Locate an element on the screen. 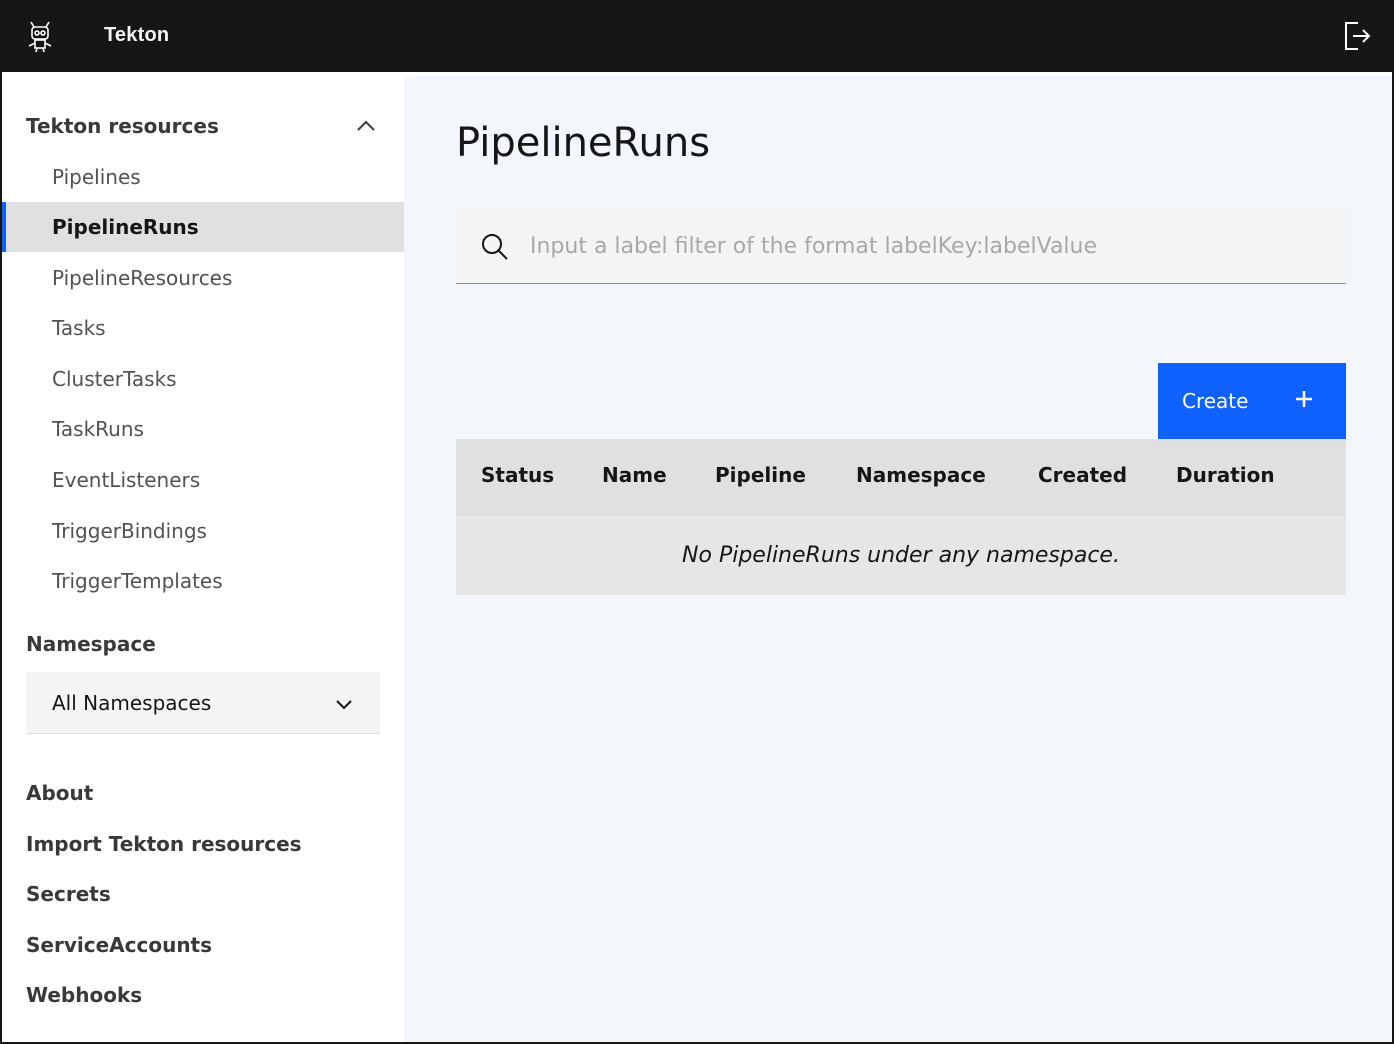  nav-link-about: About is located at coordinates (59, 793).